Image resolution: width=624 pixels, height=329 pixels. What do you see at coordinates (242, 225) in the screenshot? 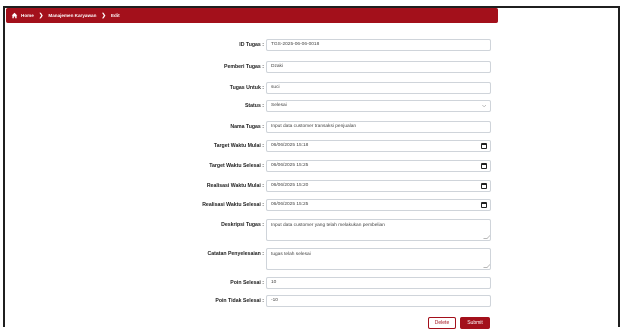
I see `deskripsi-label: Deskripsi Tugas :` at bounding box center [242, 225].